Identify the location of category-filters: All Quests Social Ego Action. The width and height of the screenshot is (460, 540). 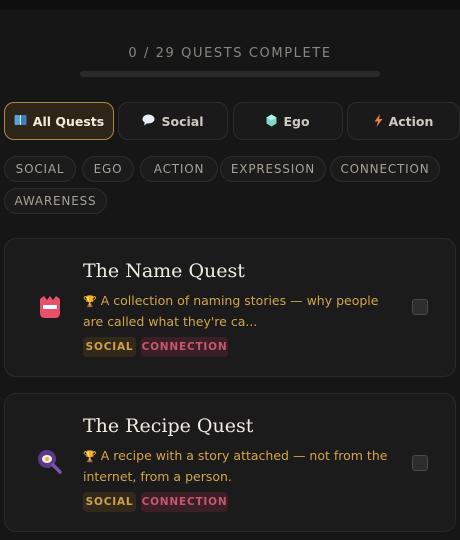
(232, 121).